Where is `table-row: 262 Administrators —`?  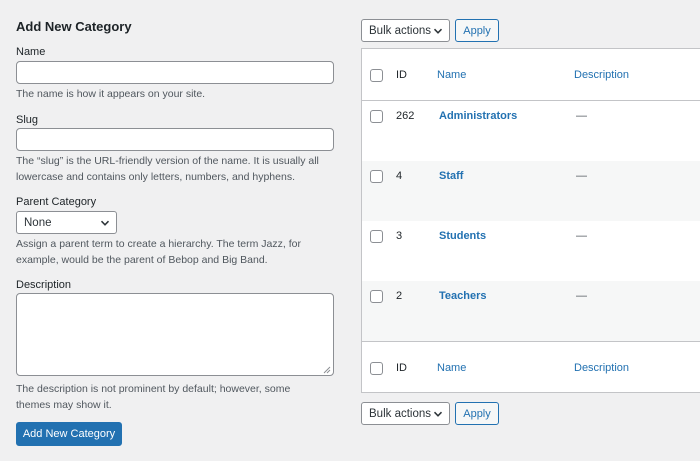
table-row: 262 Administrators — is located at coordinates (531, 131).